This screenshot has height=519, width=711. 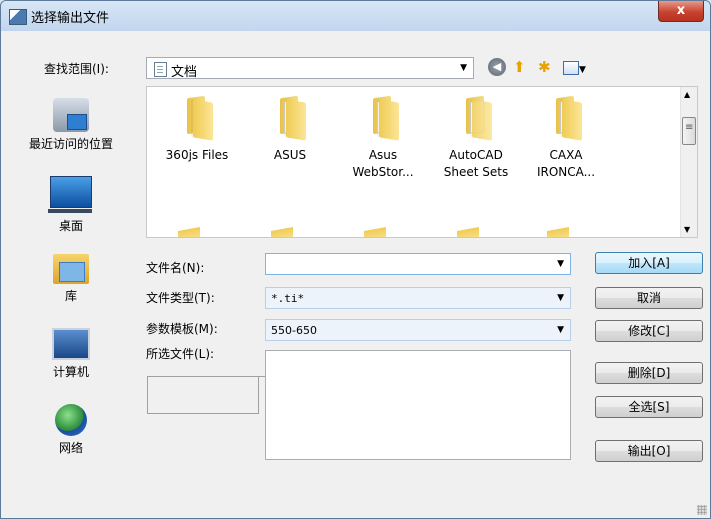 What do you see at coordinates (687, 94) in the screenshot?
I see `scroll-up-icon: ▲` at bounding box center [687, 94].